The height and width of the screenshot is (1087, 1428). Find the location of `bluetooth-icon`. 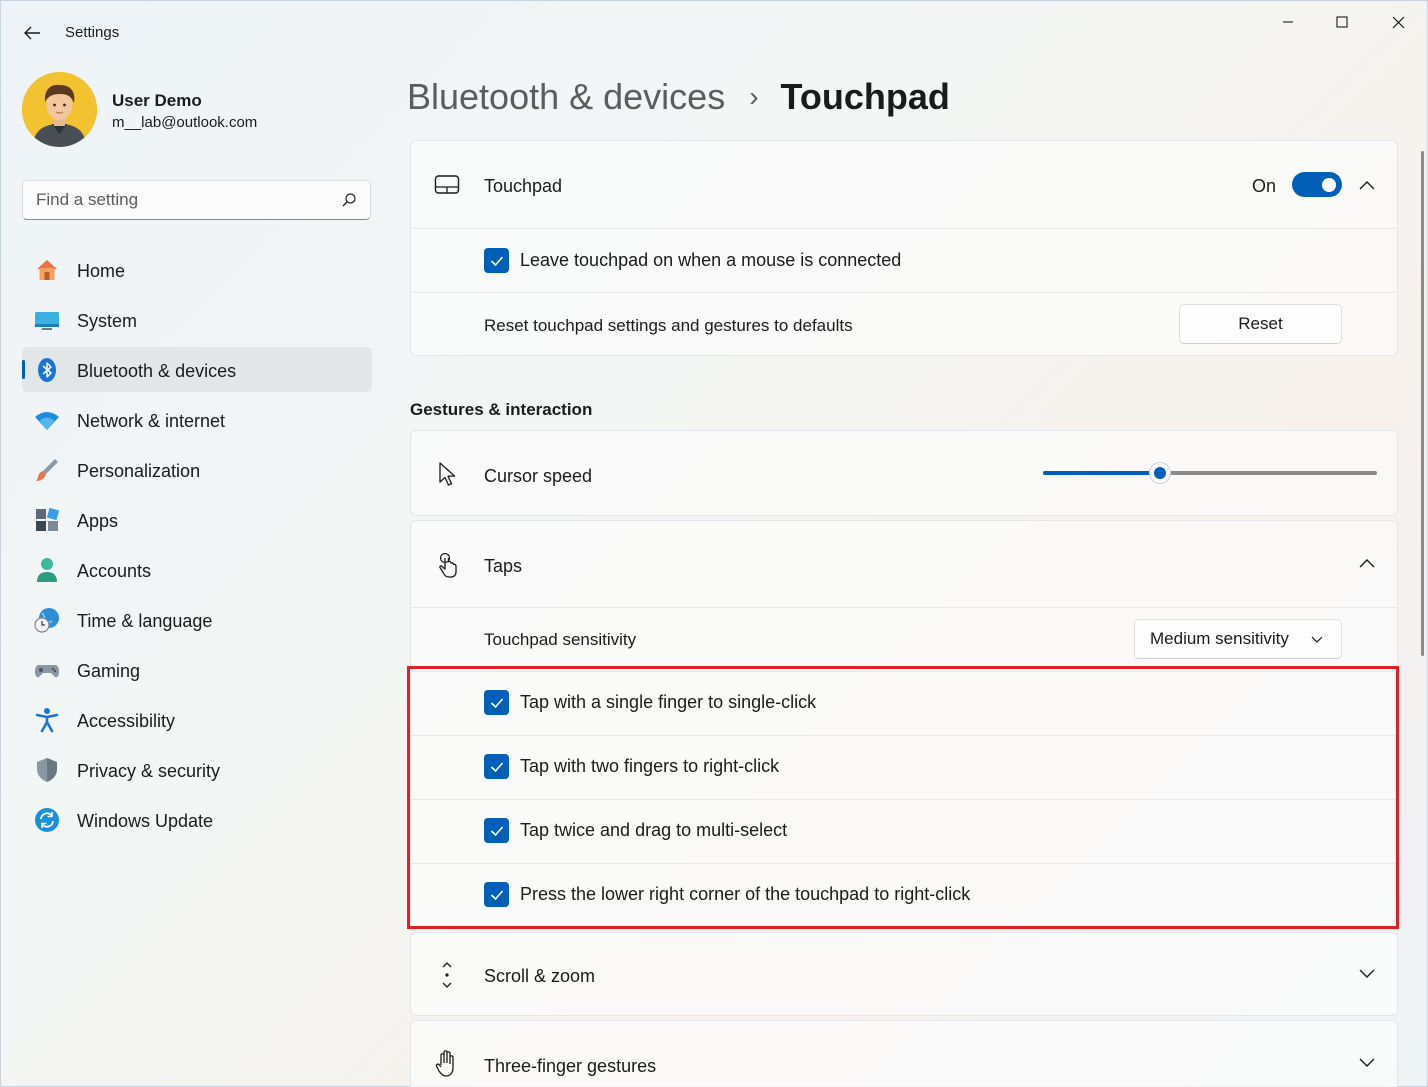

bluetooth-icon is located at coordinates (47, 370).